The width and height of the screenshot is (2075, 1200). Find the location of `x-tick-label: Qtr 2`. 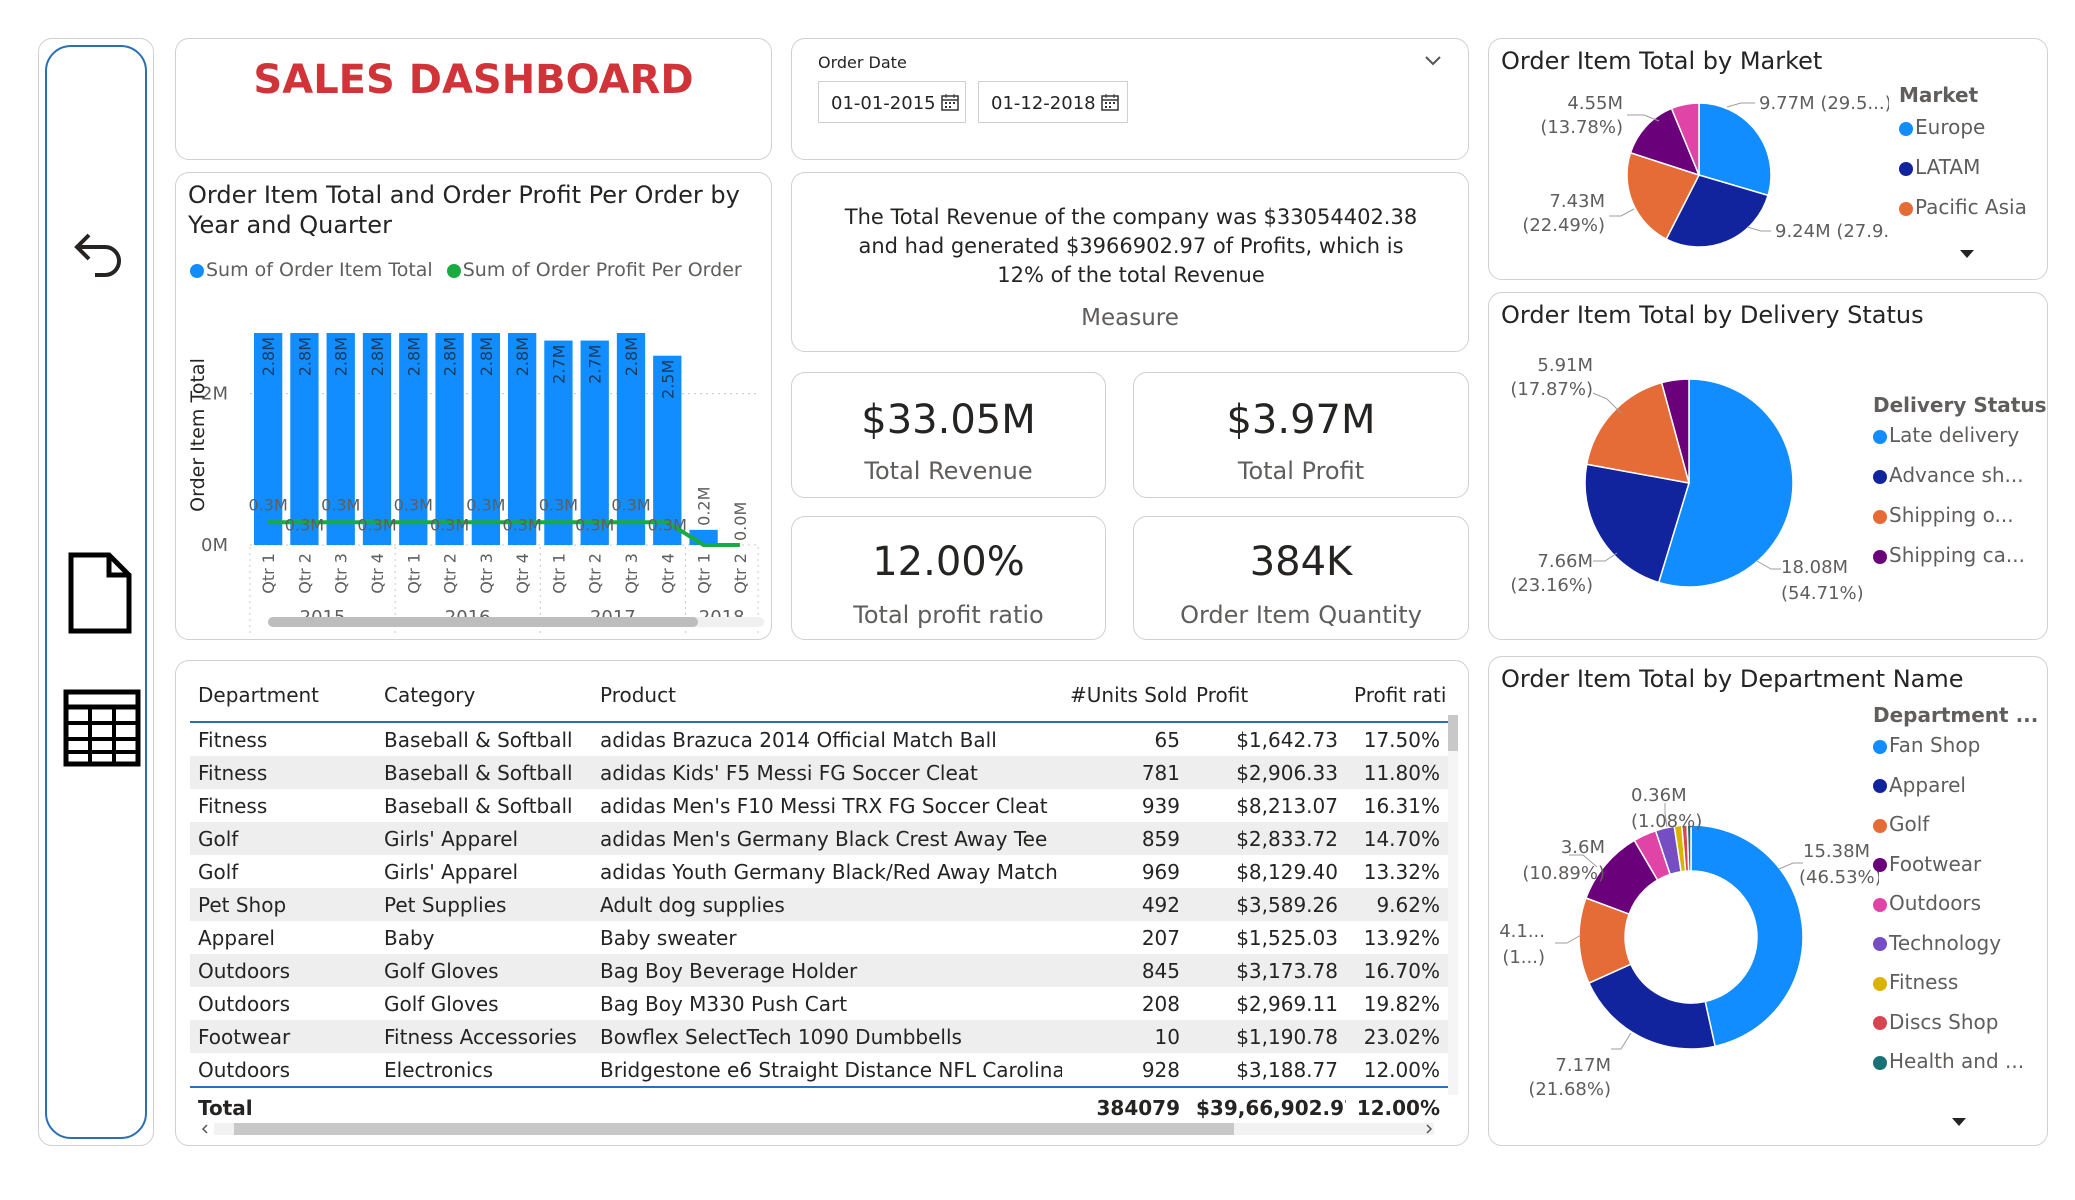

x-tick-label: Qtr 2 is located at coordinates (450, 573).